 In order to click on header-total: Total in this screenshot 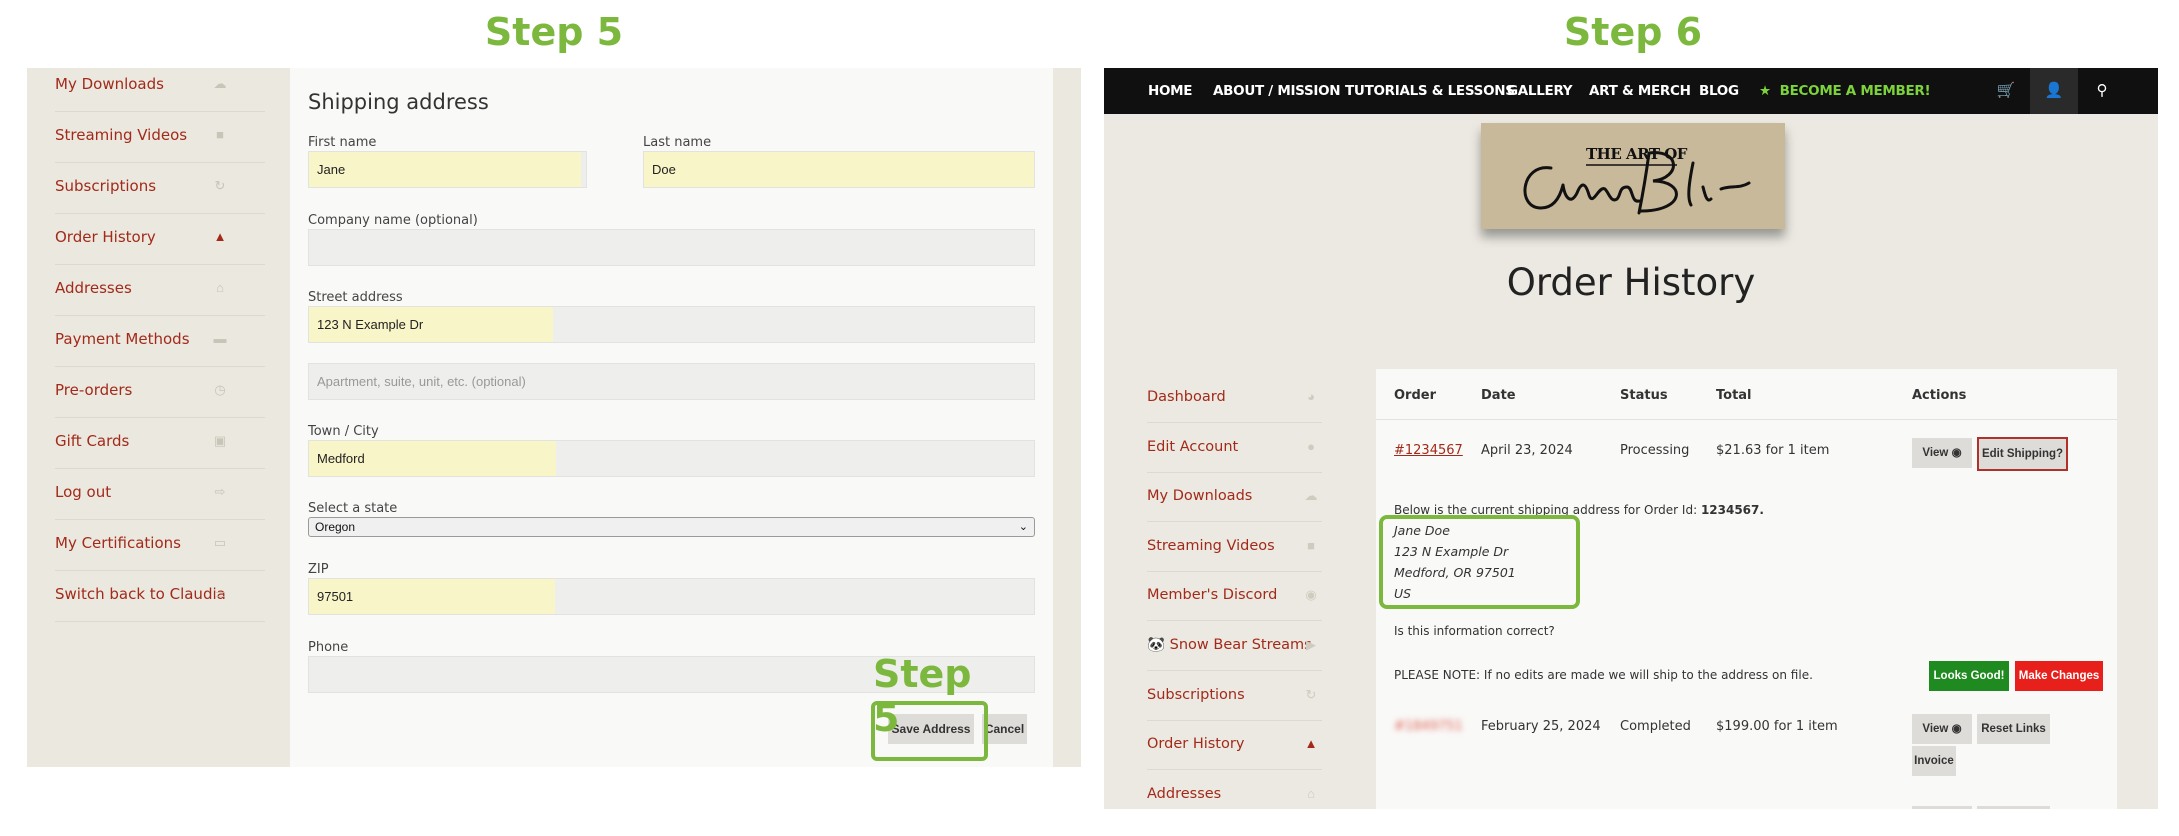, I will do `click(1734, 395)`.